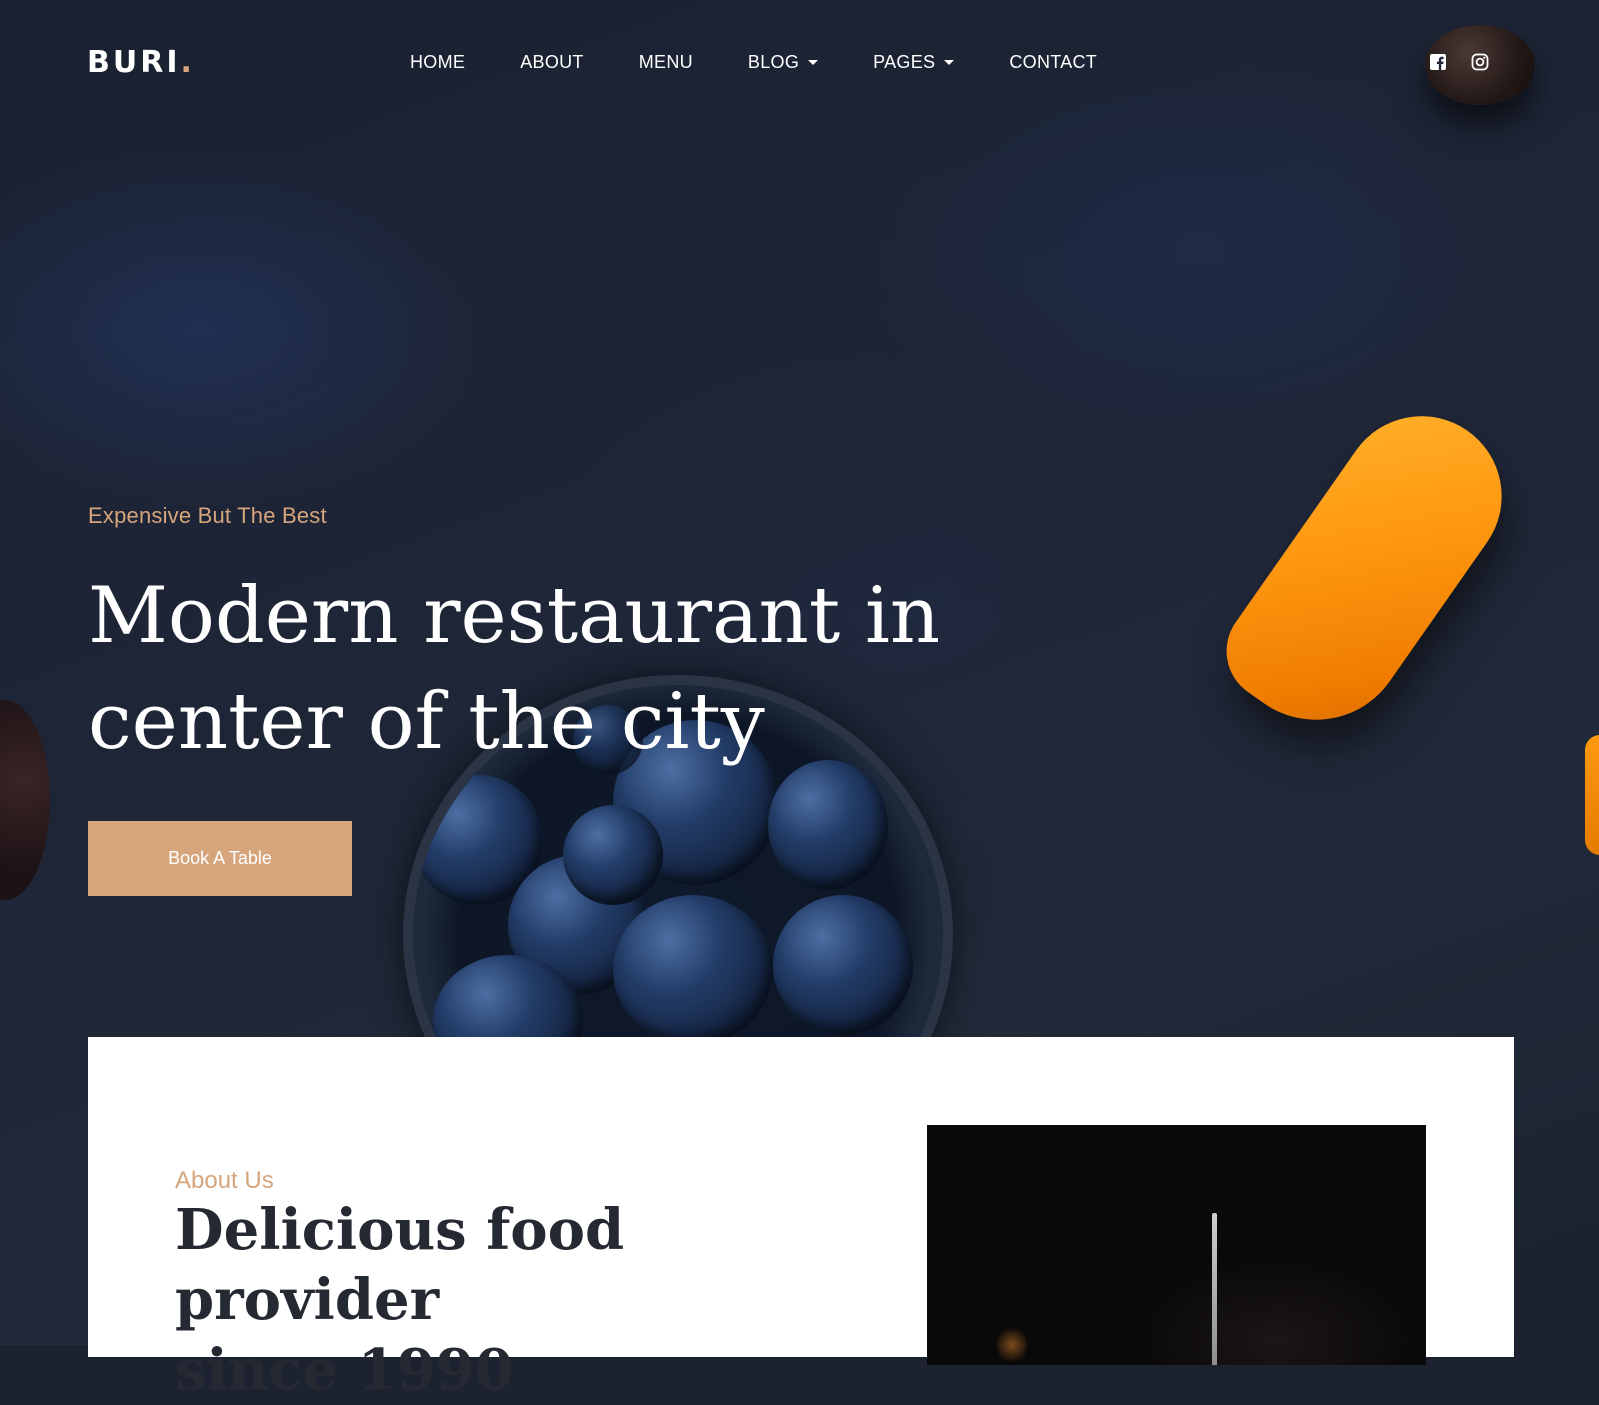 This screenshot has height=1405, width=1599. What do you see at coordinates (1370, 570) in the screenshot?
I see `orange-slice-image` at bounding box center [1370, 570].